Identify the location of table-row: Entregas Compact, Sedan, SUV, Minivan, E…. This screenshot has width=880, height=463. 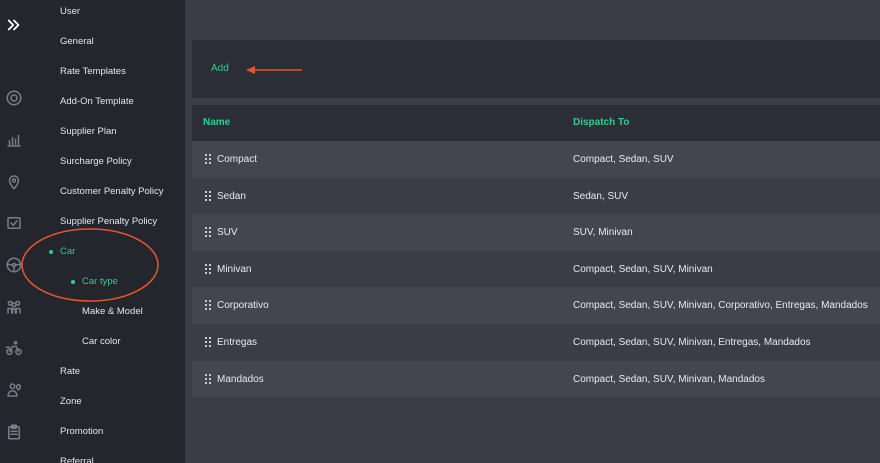
(536, 342).